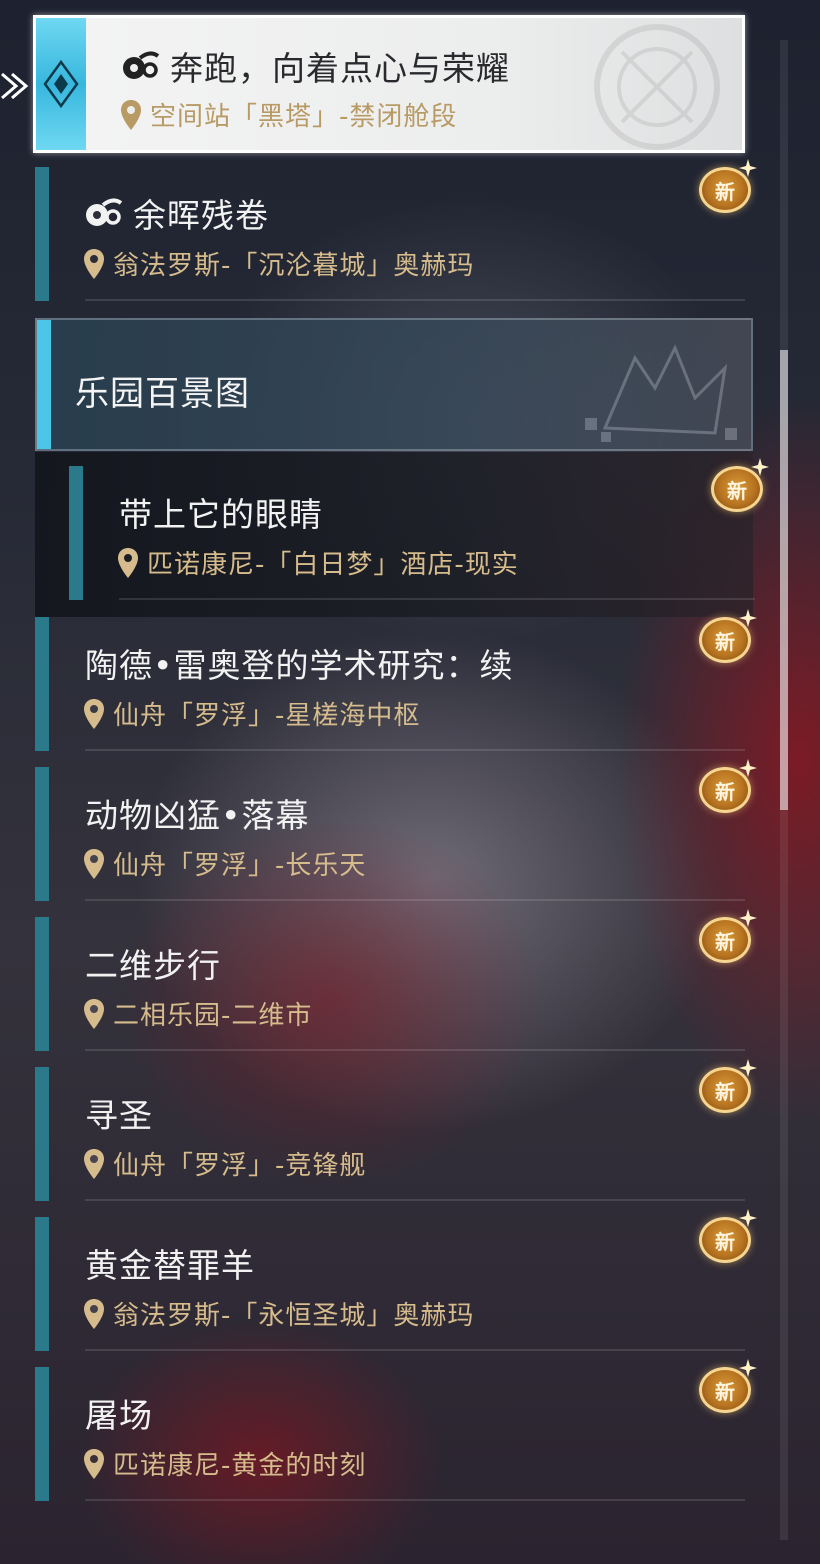  Describe the element at coordinates (396, 830) in the screenshot. I see `quest-item: 动物凶猛•落幕 仙舟「罗浮」-长乐天 新` at that location.